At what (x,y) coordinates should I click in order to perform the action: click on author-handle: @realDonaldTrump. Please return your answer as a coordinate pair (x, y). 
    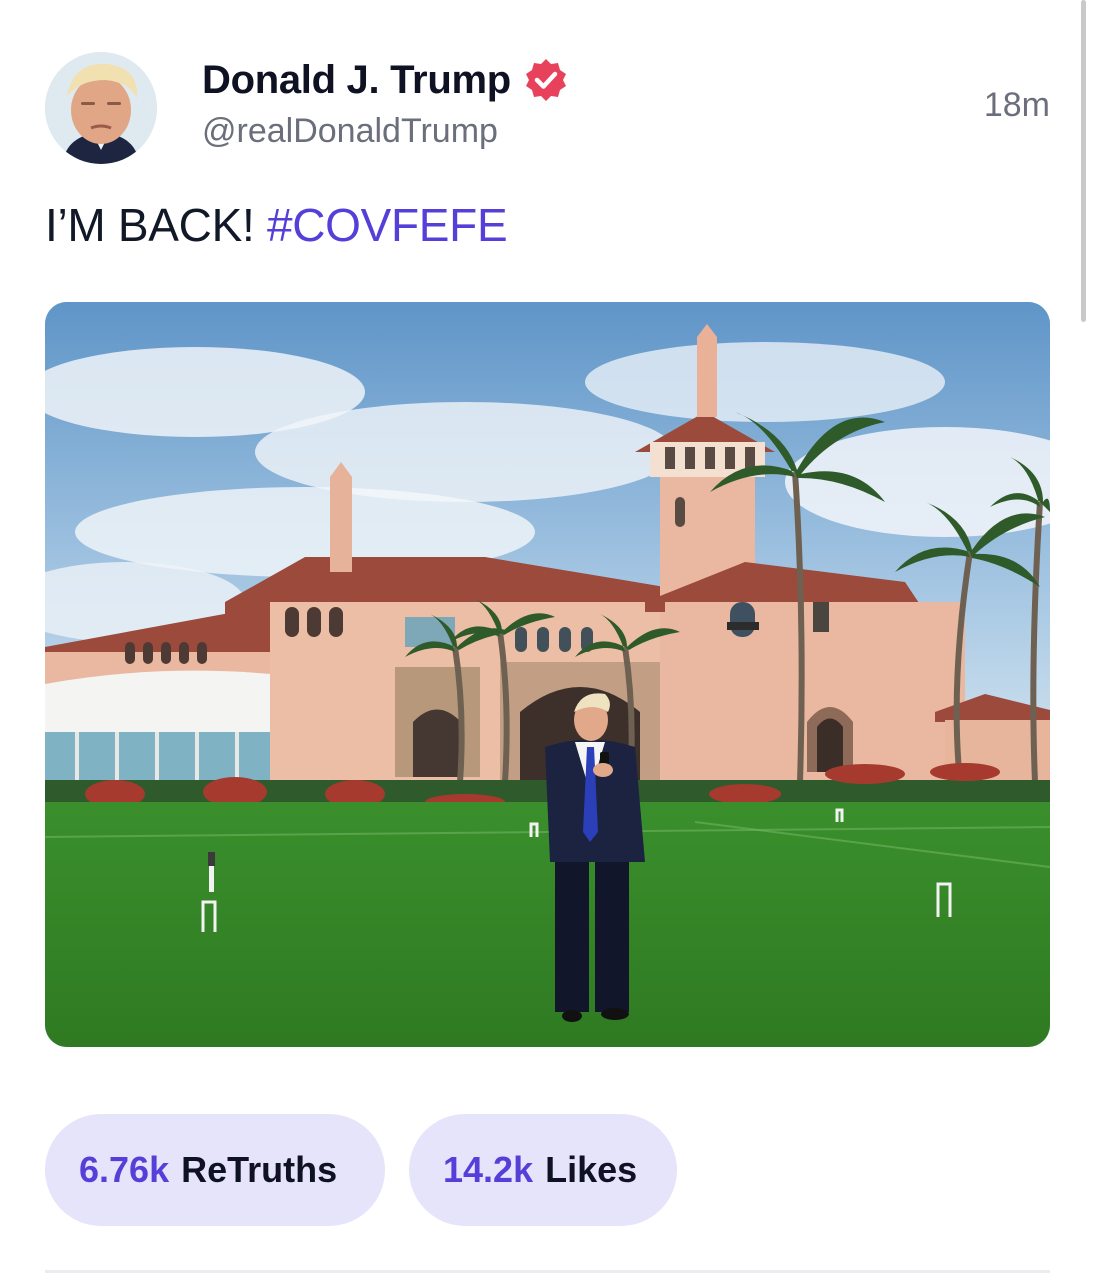
    Looking at the image, I should click on (385, 131).